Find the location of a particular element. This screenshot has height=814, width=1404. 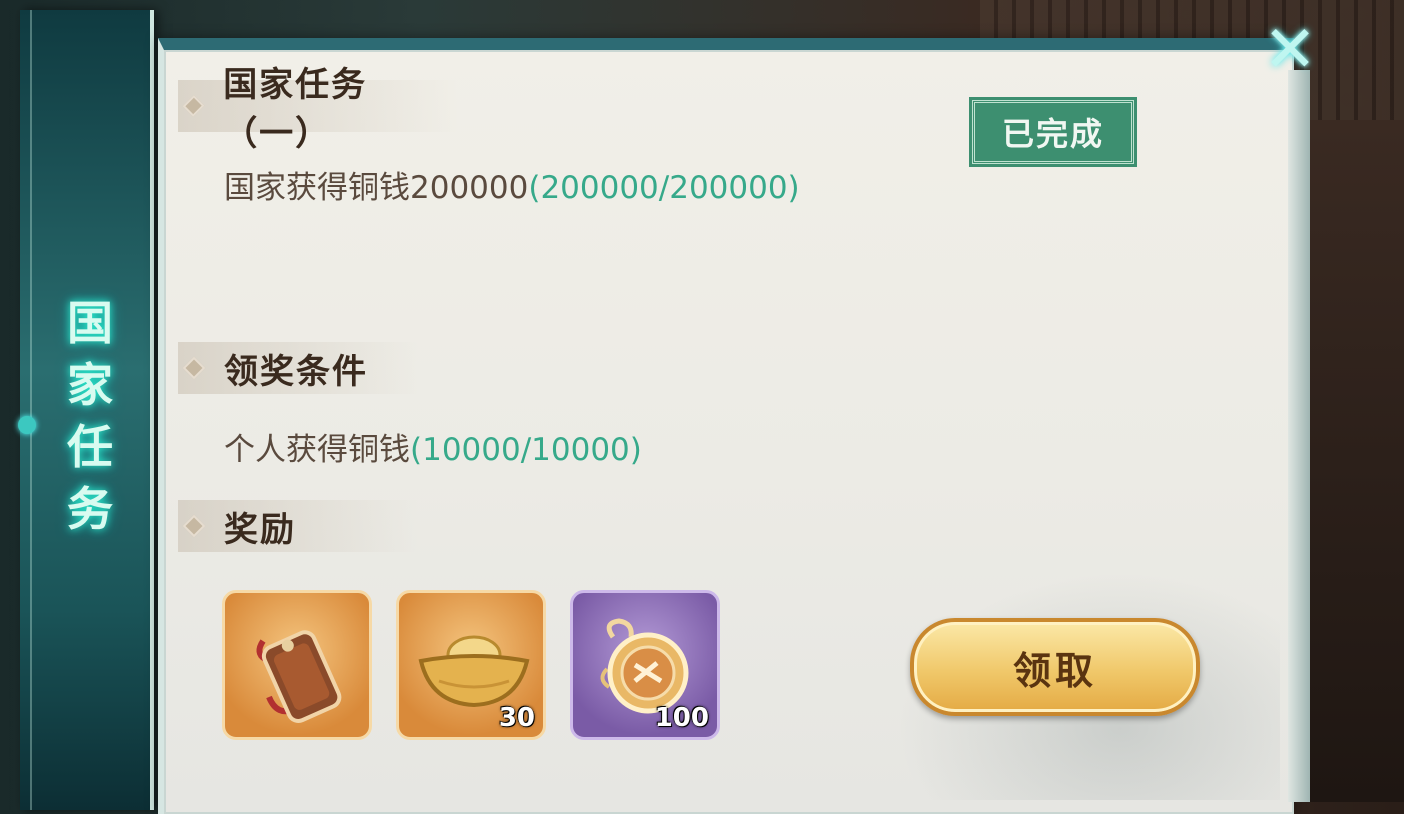

claim-condition-progress: (10000/10000) is located at coordinates (526, 450).